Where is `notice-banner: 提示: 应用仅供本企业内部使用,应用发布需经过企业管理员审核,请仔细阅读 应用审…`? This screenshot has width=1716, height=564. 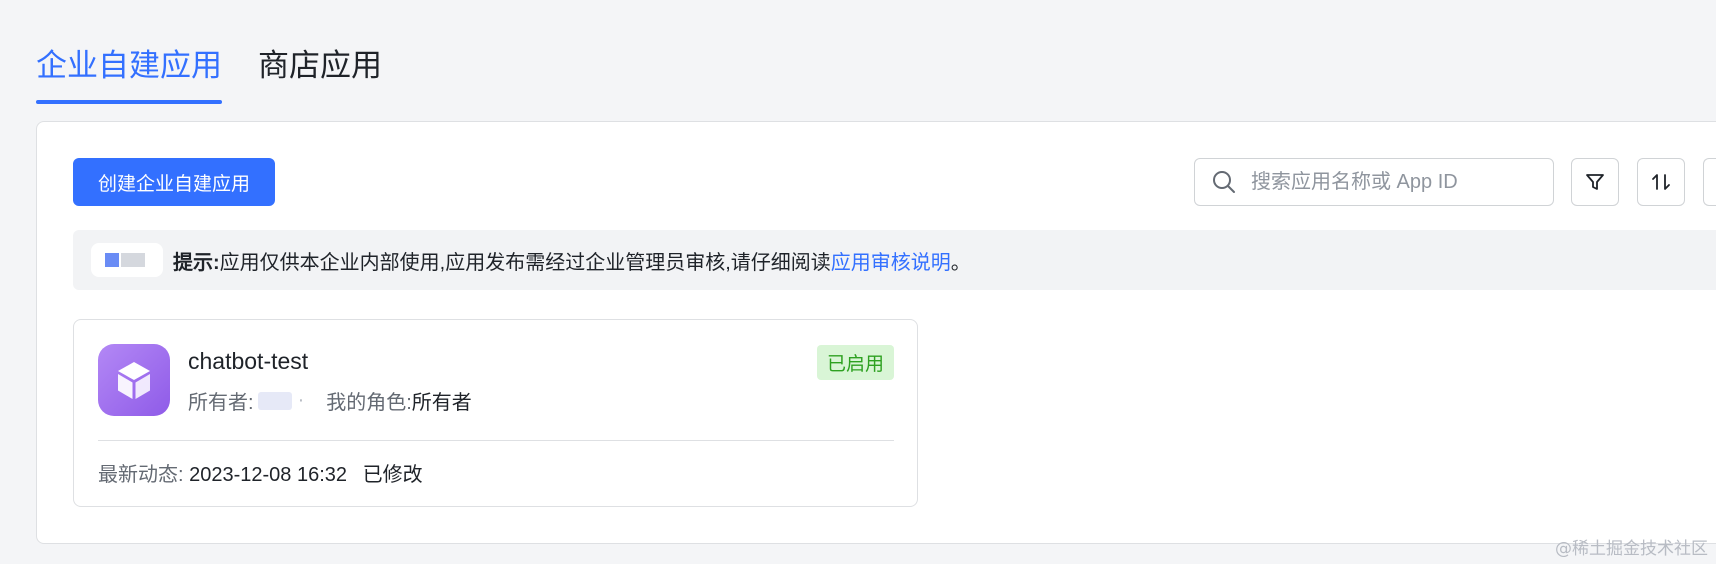 notice-banner: 提示: 应用仅供本企业内部使用,应用发布需经过企业管理员审核,请仔细阅读 应用审… is located at coordinates (894, 260).